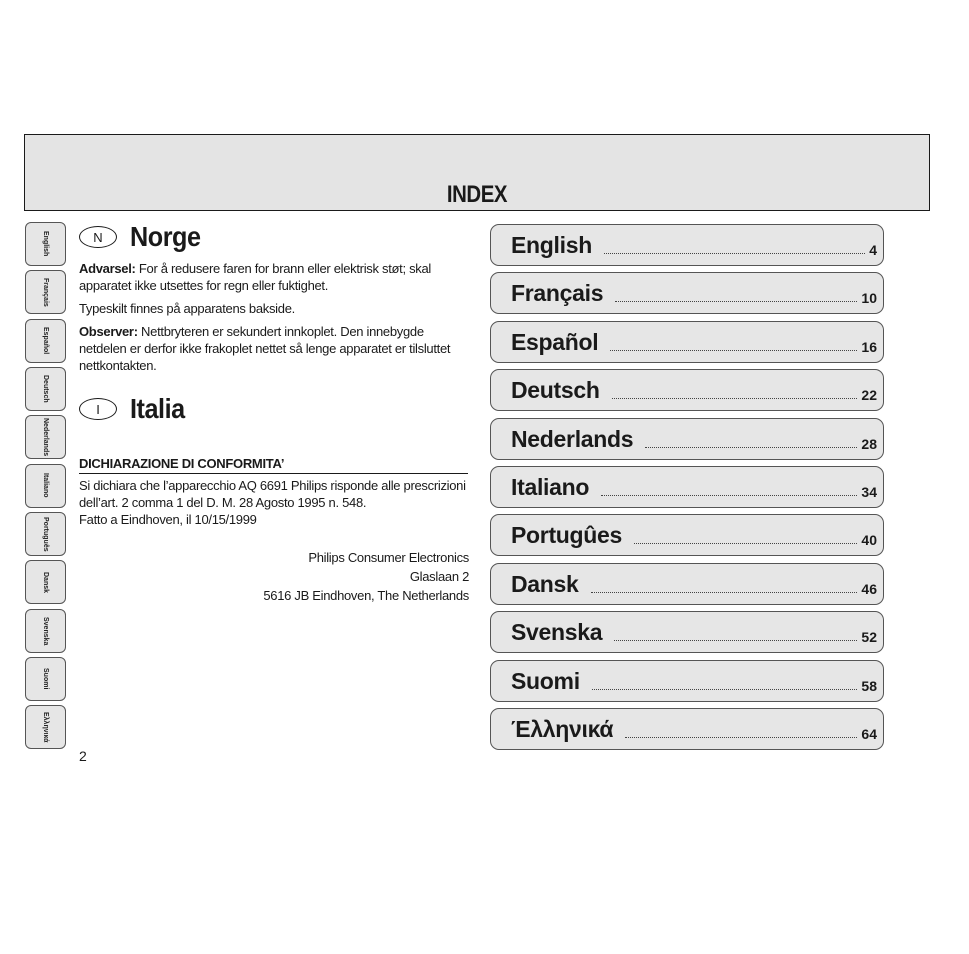 The height and width of the screenshot is (954, 969). I want to click on toc-label: Nederlands, so click(572, 438).